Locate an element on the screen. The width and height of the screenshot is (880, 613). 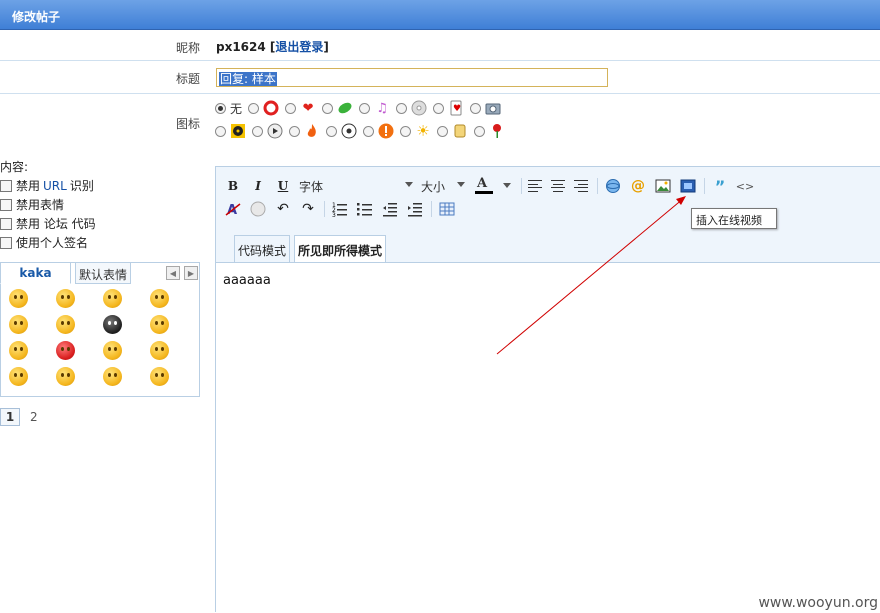
nickname-display: px1624 [退出登录] is located at coordinates (272, 47).